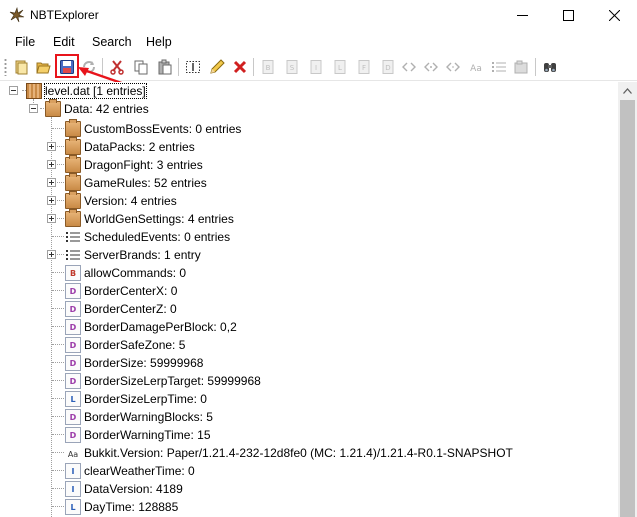 The width and height of the screenshot is (637, 517). I want to click on toolbar-grip, so click(5, 67).